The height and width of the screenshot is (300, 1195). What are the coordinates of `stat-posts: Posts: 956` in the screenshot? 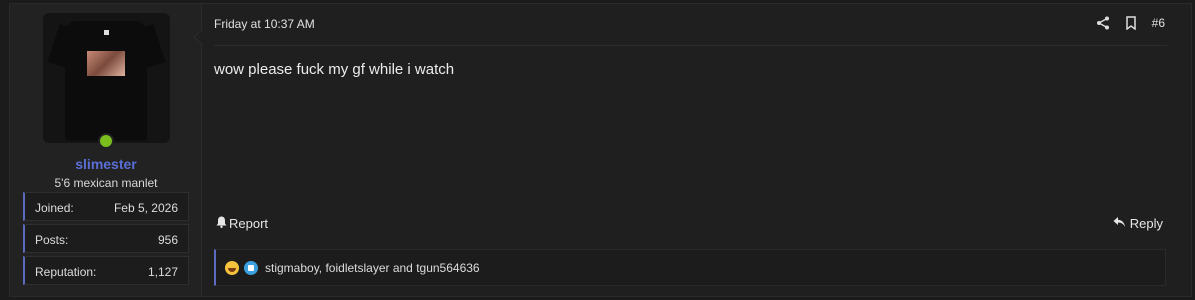 It's located at (106, 238).